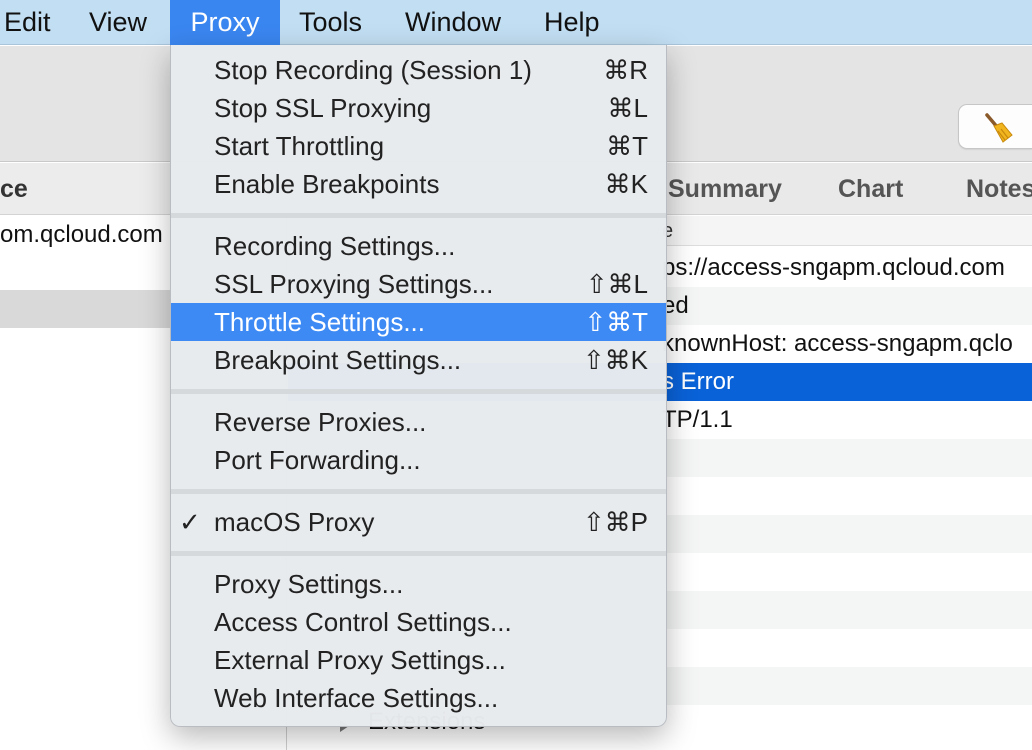 This screenshot has width=1032, height=750. I want to click on broom-icon, so click(999, 128).